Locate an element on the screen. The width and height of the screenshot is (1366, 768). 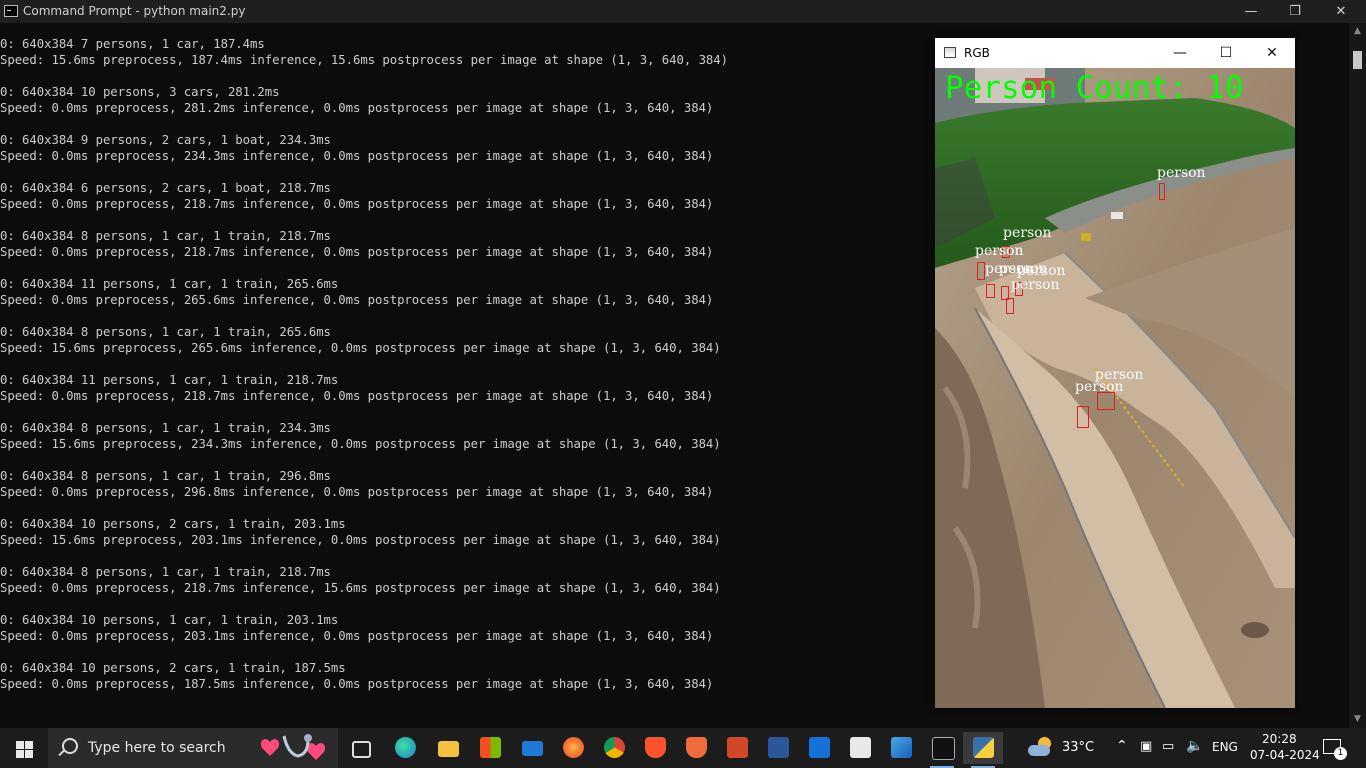
taskbar-search-box: Type here to search is located at coordinates (193, 748).